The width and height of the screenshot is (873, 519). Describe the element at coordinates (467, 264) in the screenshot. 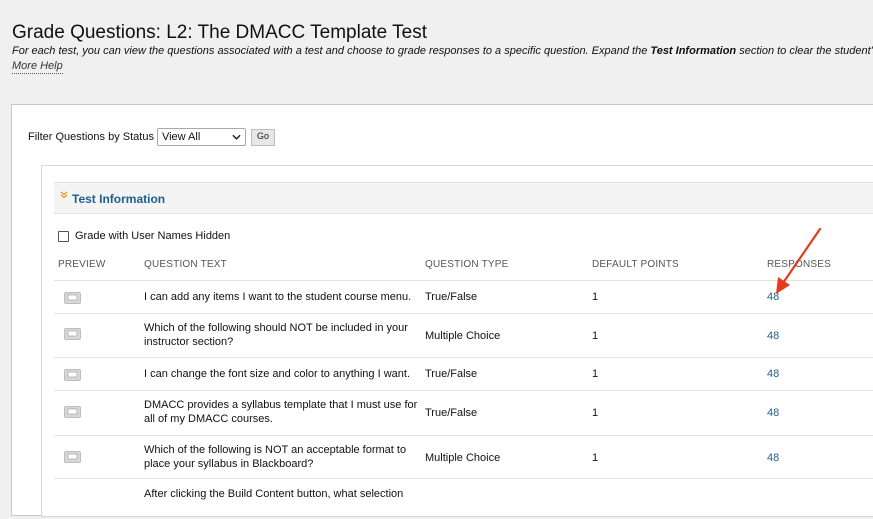

I see `column-header-question-type: QUESTION TYPE` at that location.